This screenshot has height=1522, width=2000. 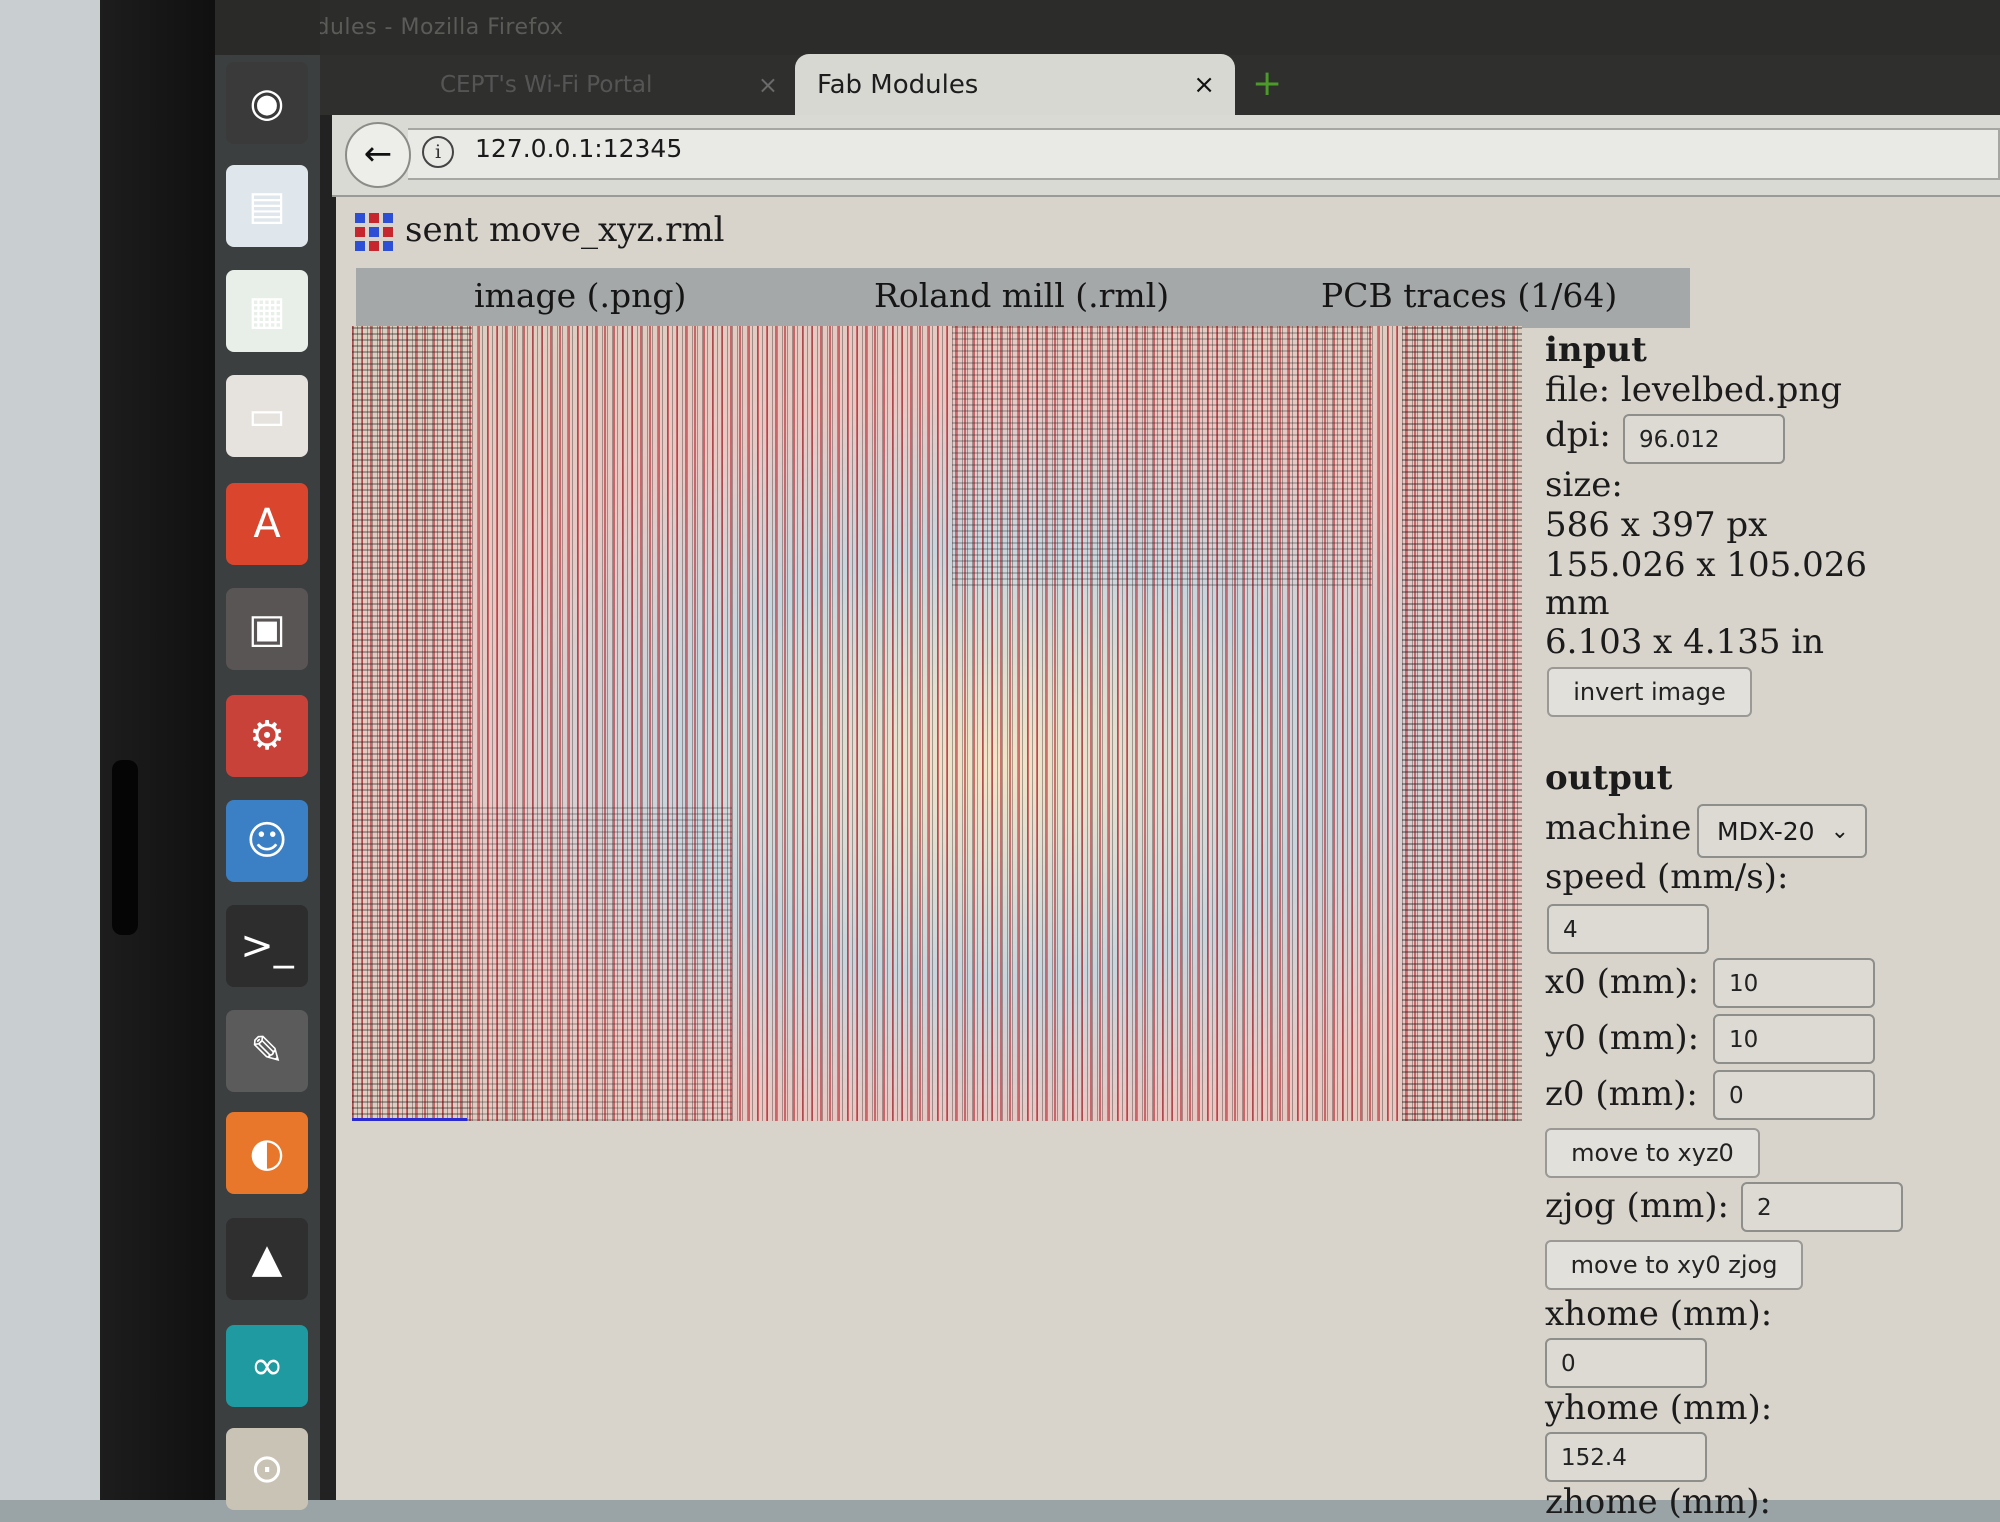 What do you see at coordinates (580, 295) in the screenshot?
I see `input-format-menu: image (.png)` at bounding box center [580, 295].